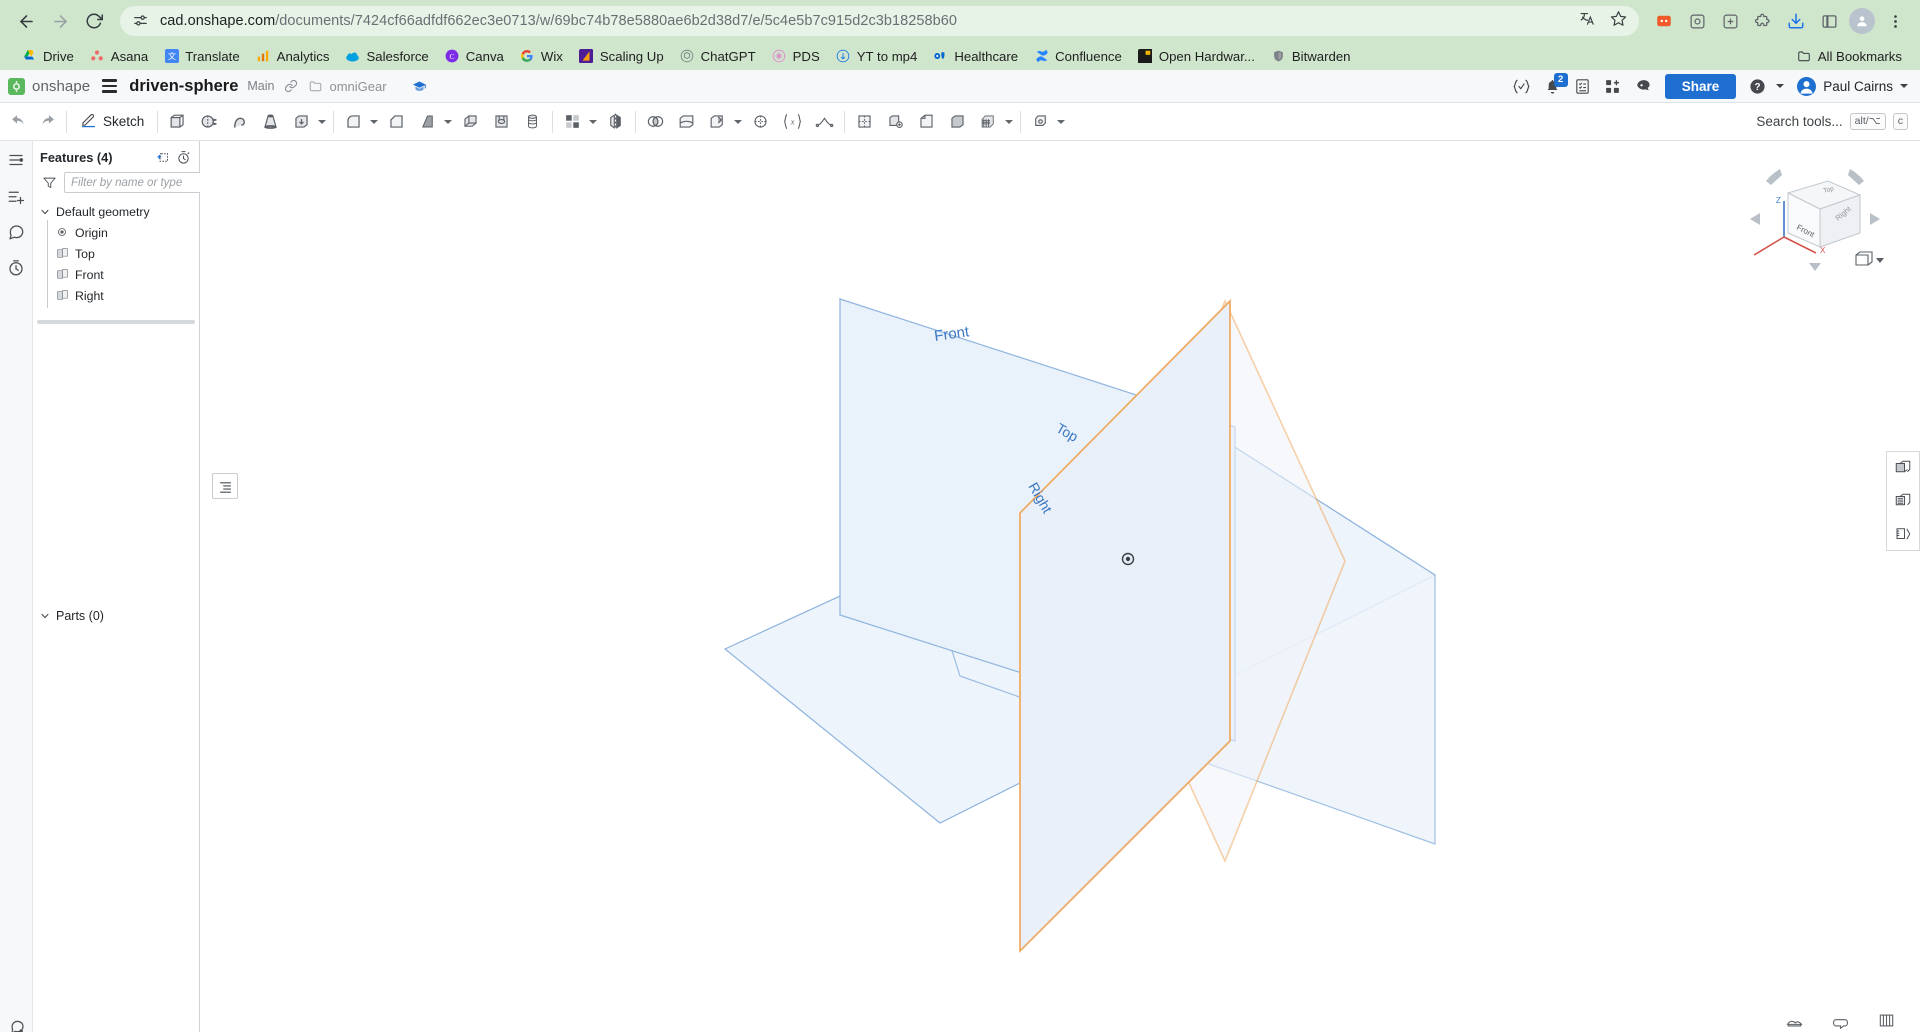  Describe the element at coordinates (864, 122) in the screenshot. I see `flat-pattern-icon` at that location.